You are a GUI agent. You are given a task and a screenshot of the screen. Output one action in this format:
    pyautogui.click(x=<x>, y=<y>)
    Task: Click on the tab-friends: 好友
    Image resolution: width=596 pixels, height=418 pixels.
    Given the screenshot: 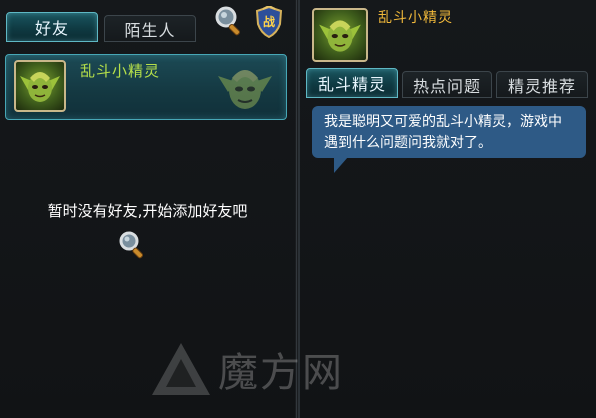 What is the action you would take?
    pyautogui.click(x=52, y=27)
    